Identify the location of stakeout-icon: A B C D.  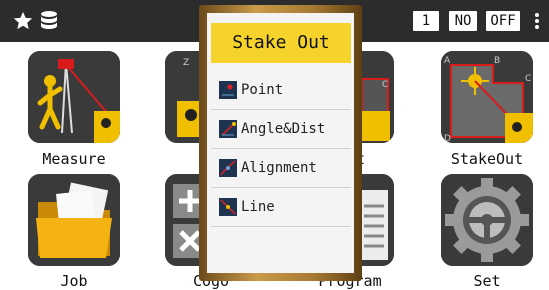
(487, 97).